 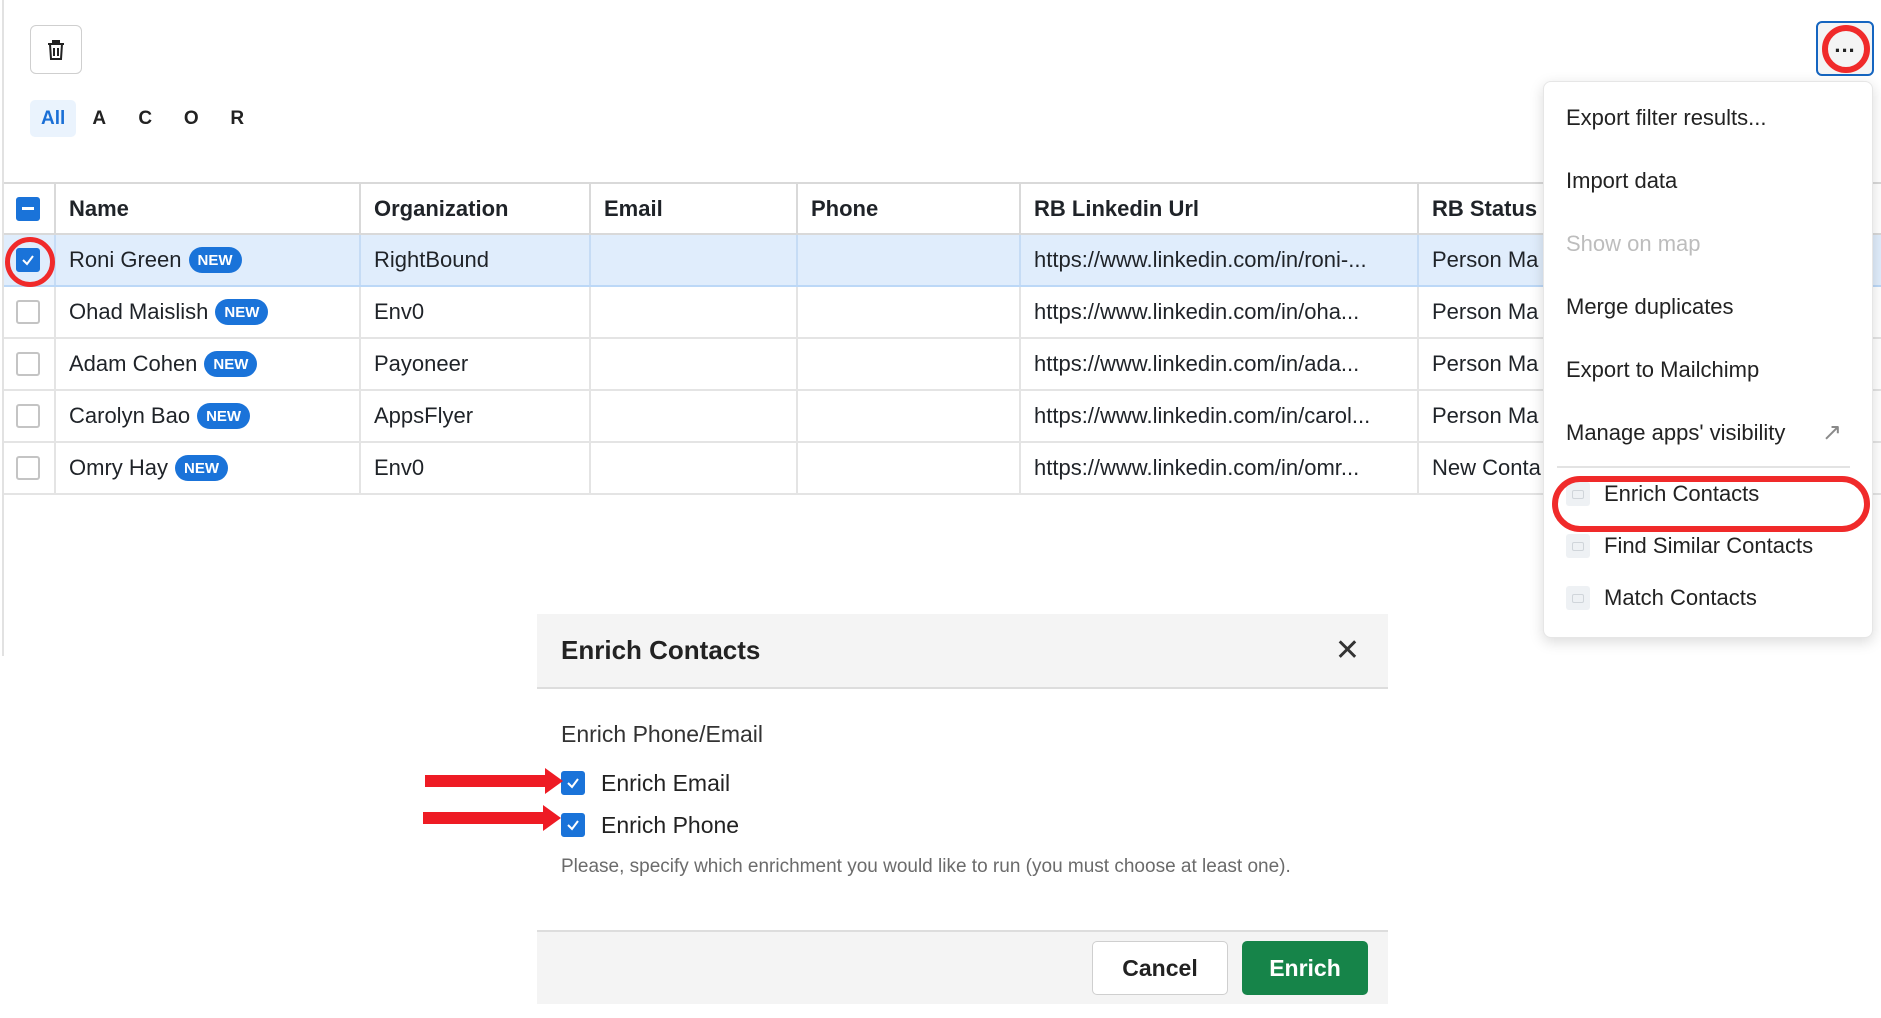 I want to click on column-header-name: Name, so click(x=208, y=208).